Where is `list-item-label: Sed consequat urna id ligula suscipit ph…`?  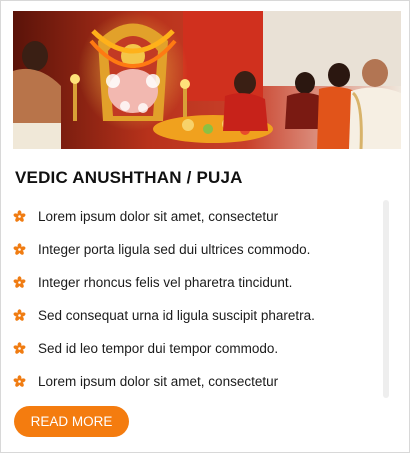
list-item-label: Sed consequat urna id ligula suscipit ph… is located at coordinates (176, 315).